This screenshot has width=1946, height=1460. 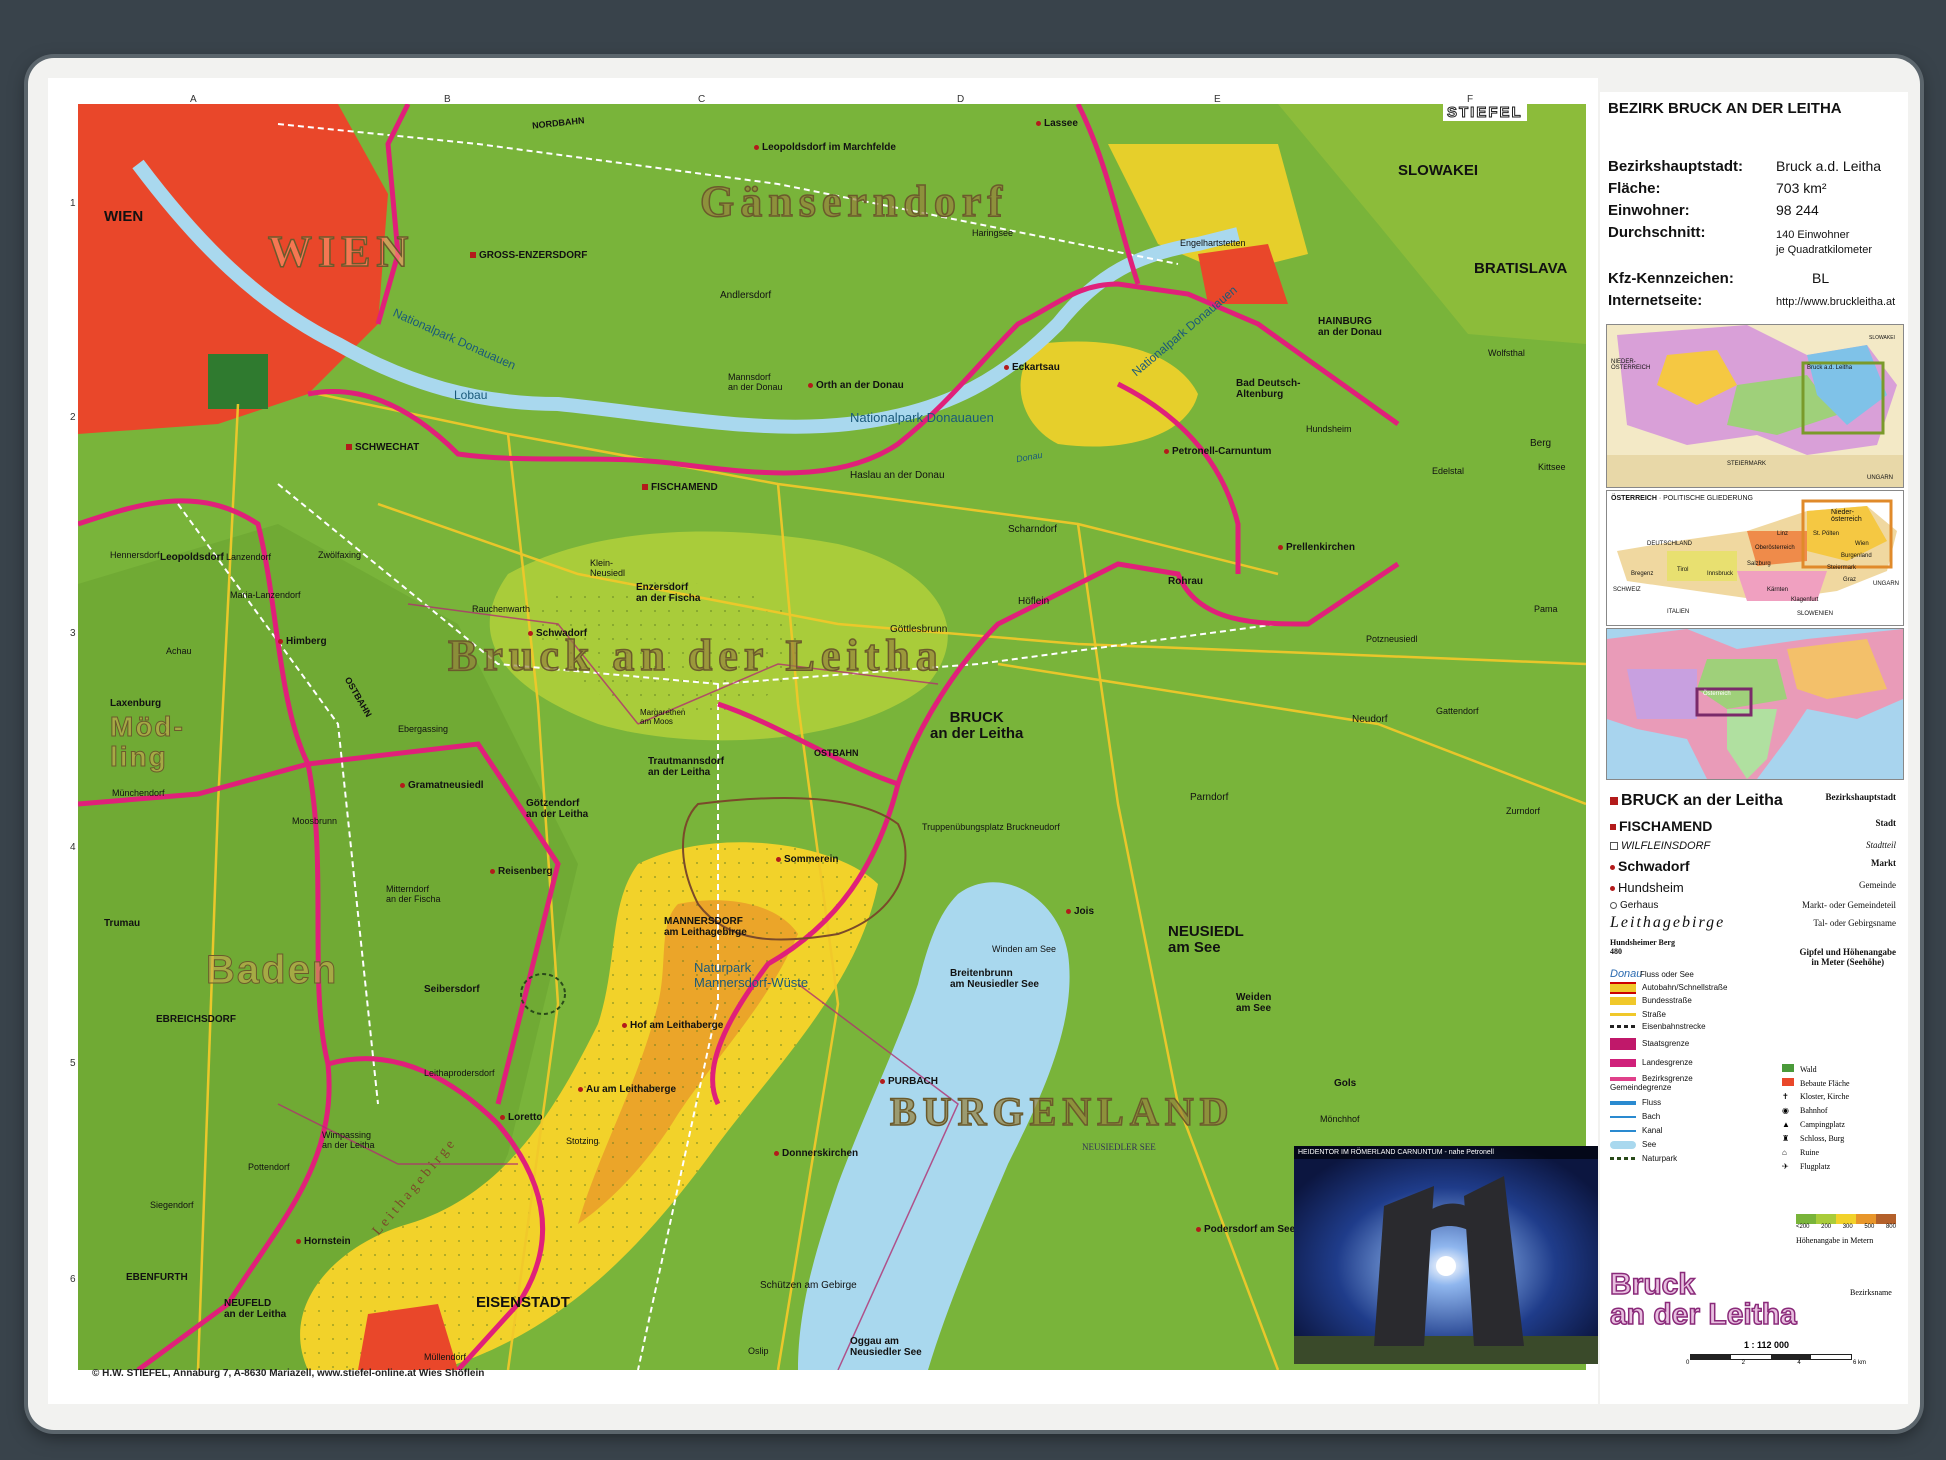 I want to click on region-label-burgenland: BURGENLAND, so click(x=1062, y=1111).